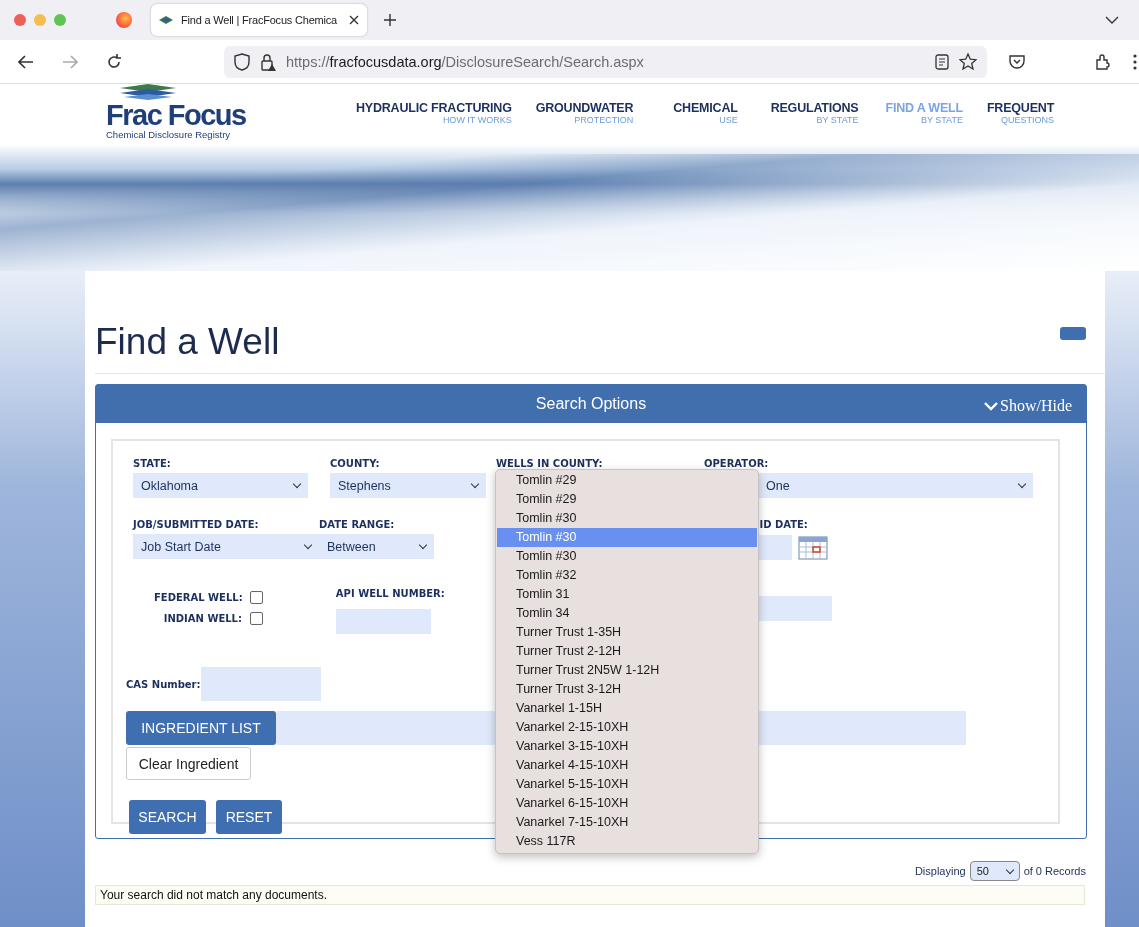  Describe the element at coordinates (408, 485) in the screenshot. I see `county-select: Stephens` at that location.